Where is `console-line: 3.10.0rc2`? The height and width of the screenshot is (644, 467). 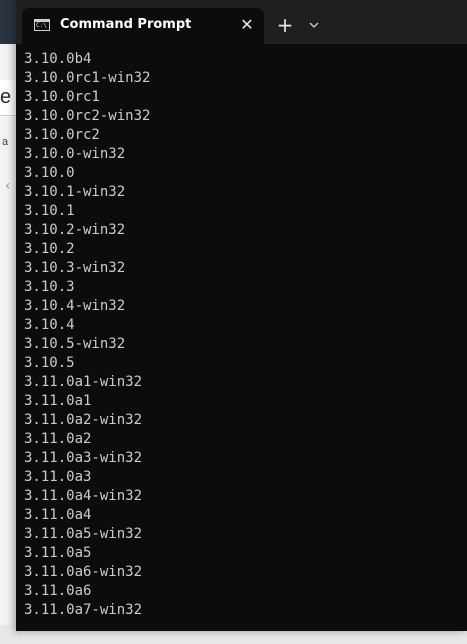 console-line: 3.10.0rc2 is located at coordinates (62, 135).